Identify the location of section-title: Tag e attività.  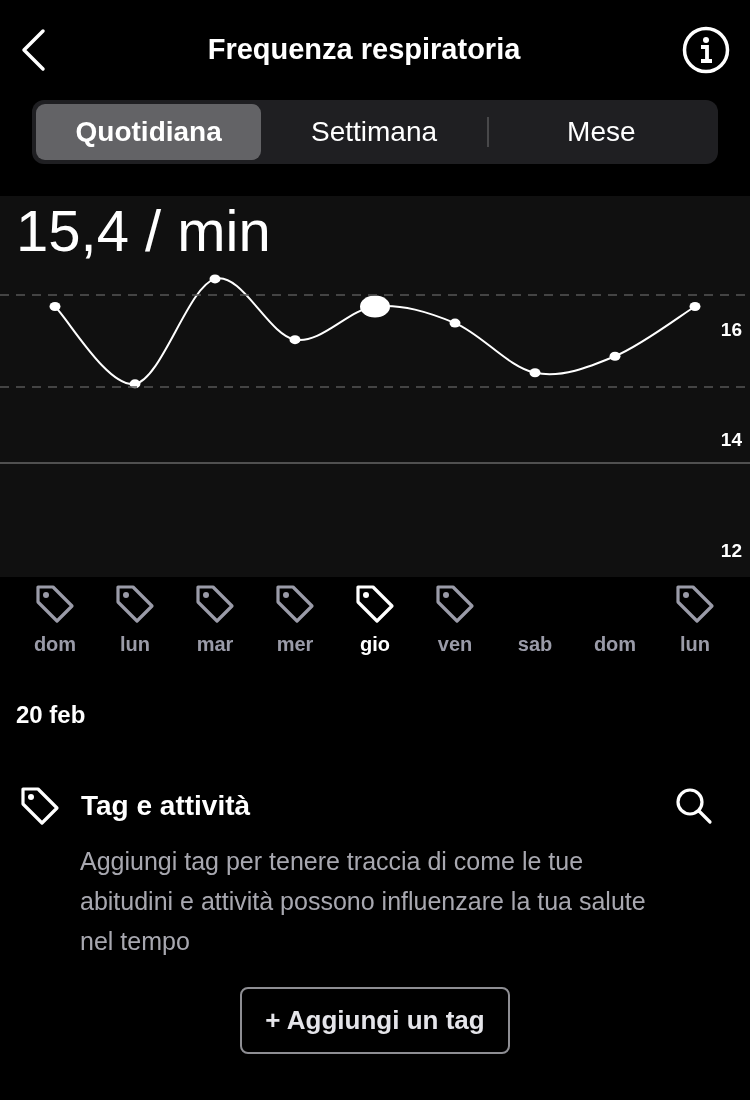
(166, 806).